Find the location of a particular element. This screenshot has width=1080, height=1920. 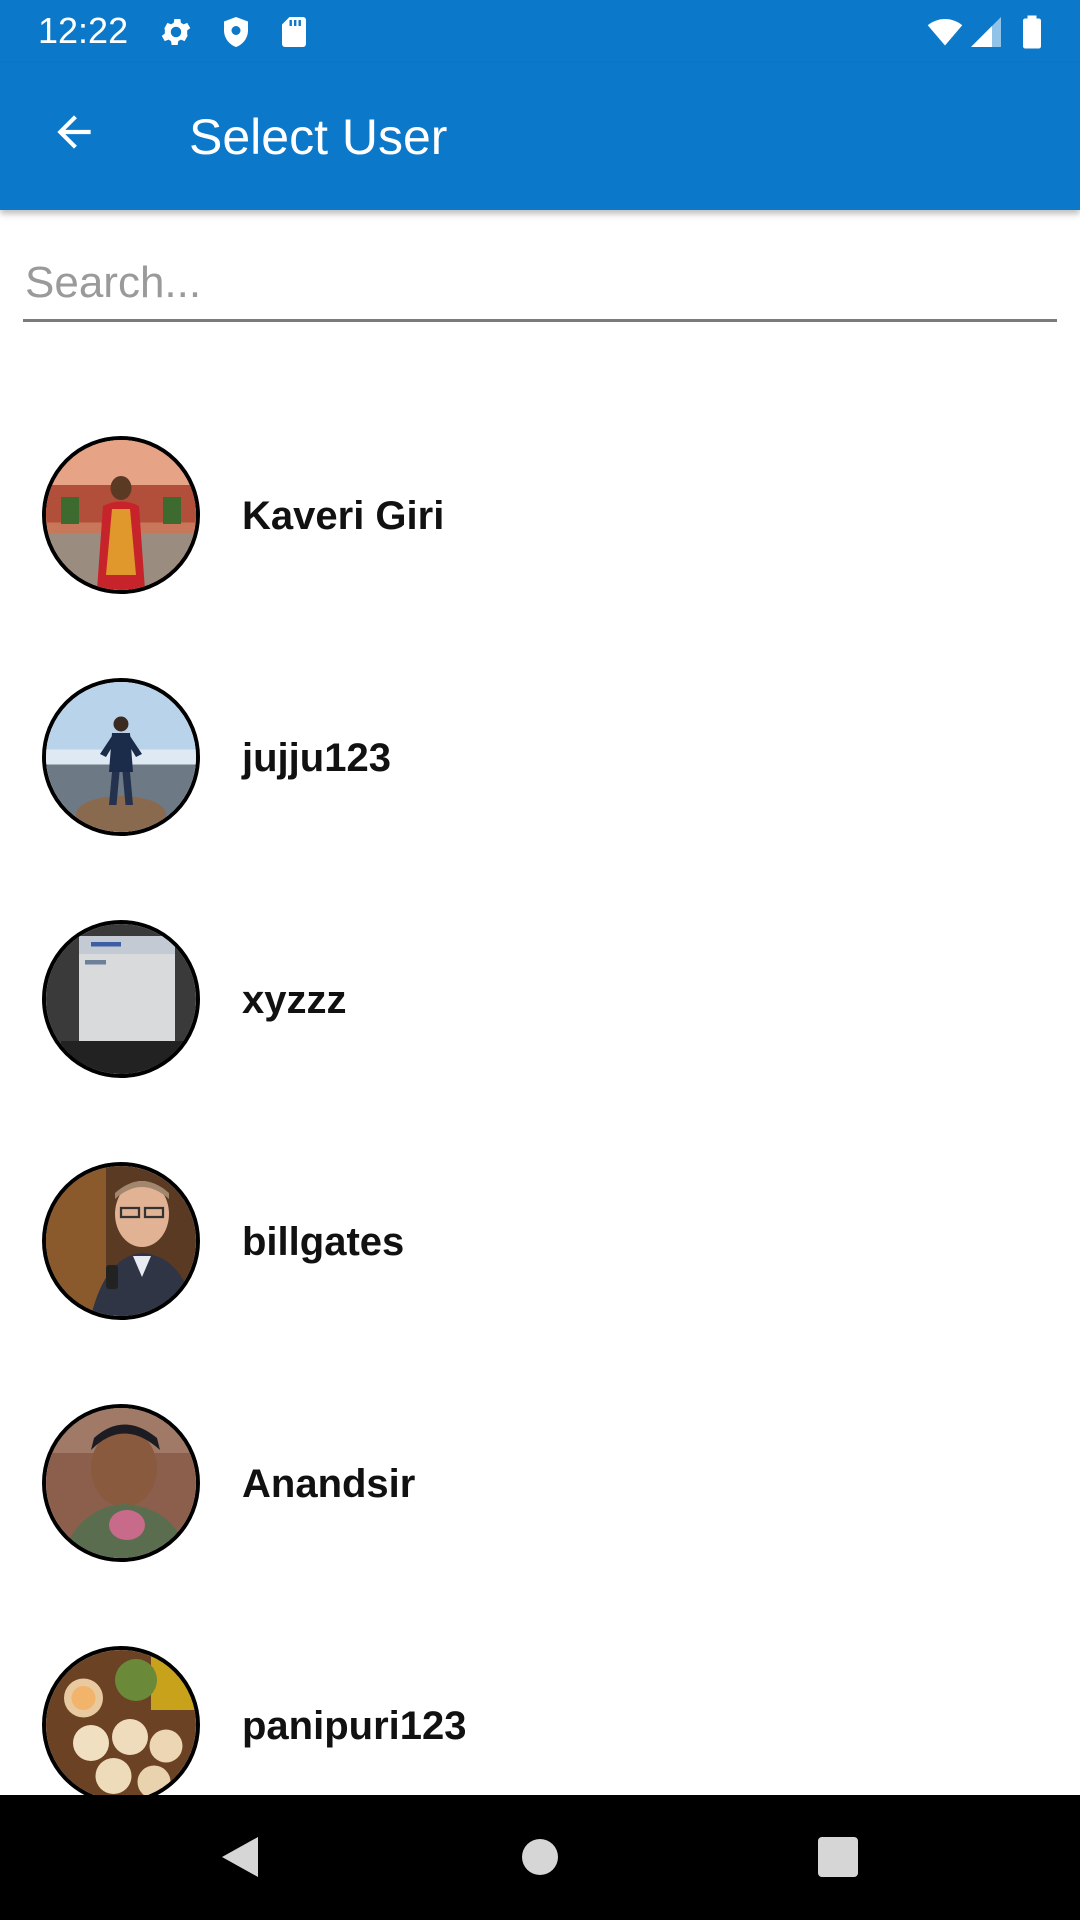

shield-icon is located at coordinates (236, 32).